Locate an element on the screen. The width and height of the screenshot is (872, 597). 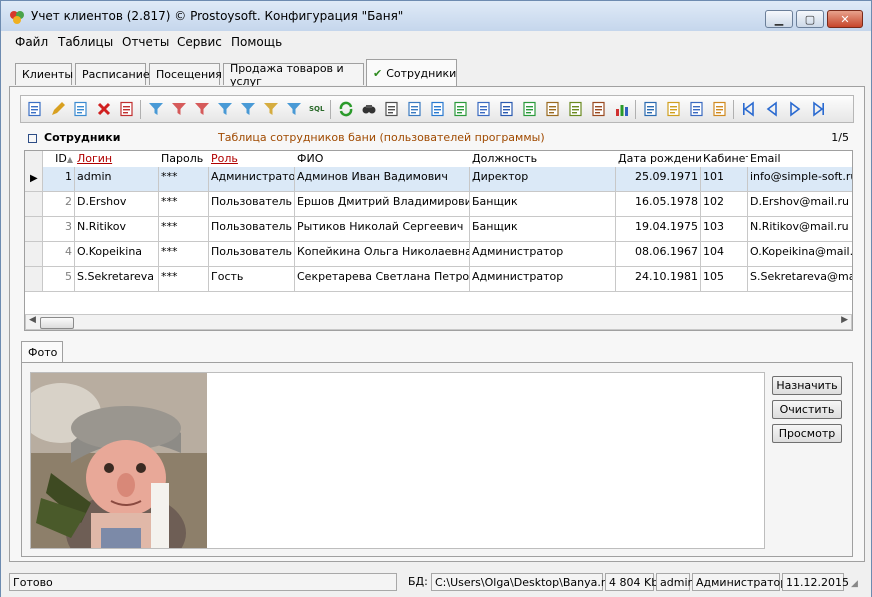
cell-position: Директор is located at coordinates (543, 179).